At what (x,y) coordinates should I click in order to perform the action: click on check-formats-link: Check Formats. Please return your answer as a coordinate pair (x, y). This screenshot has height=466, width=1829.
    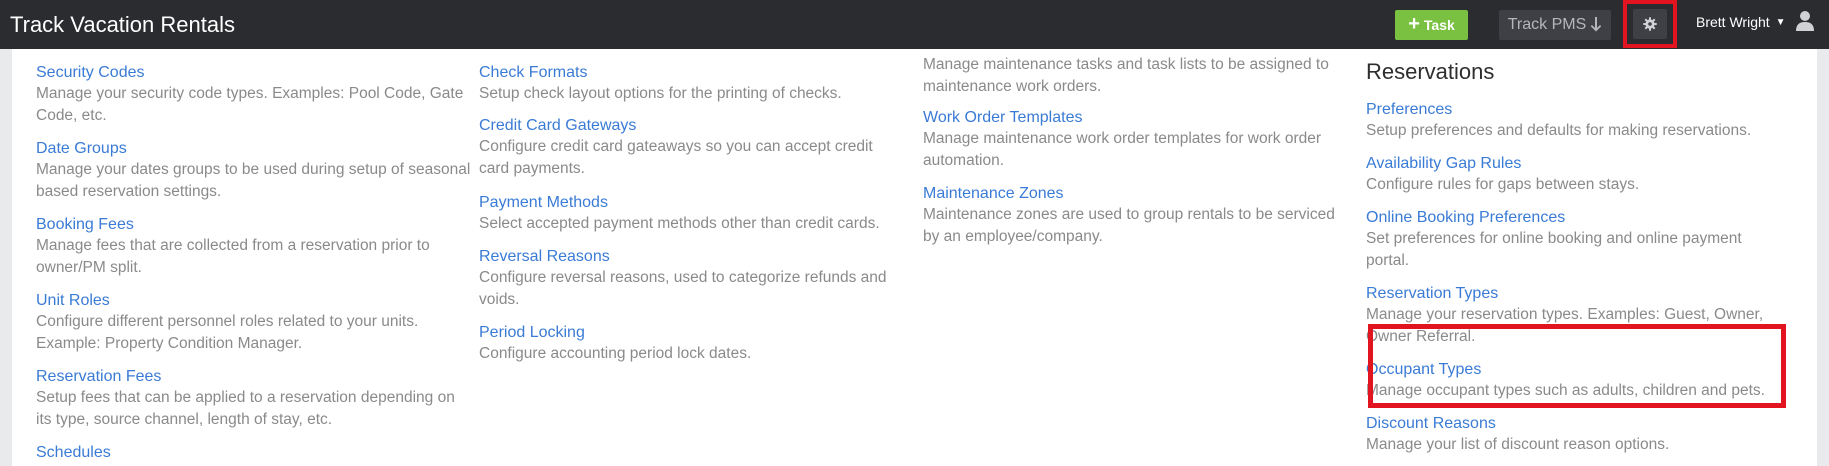
    Looking at the image, I should click on (689, 73).